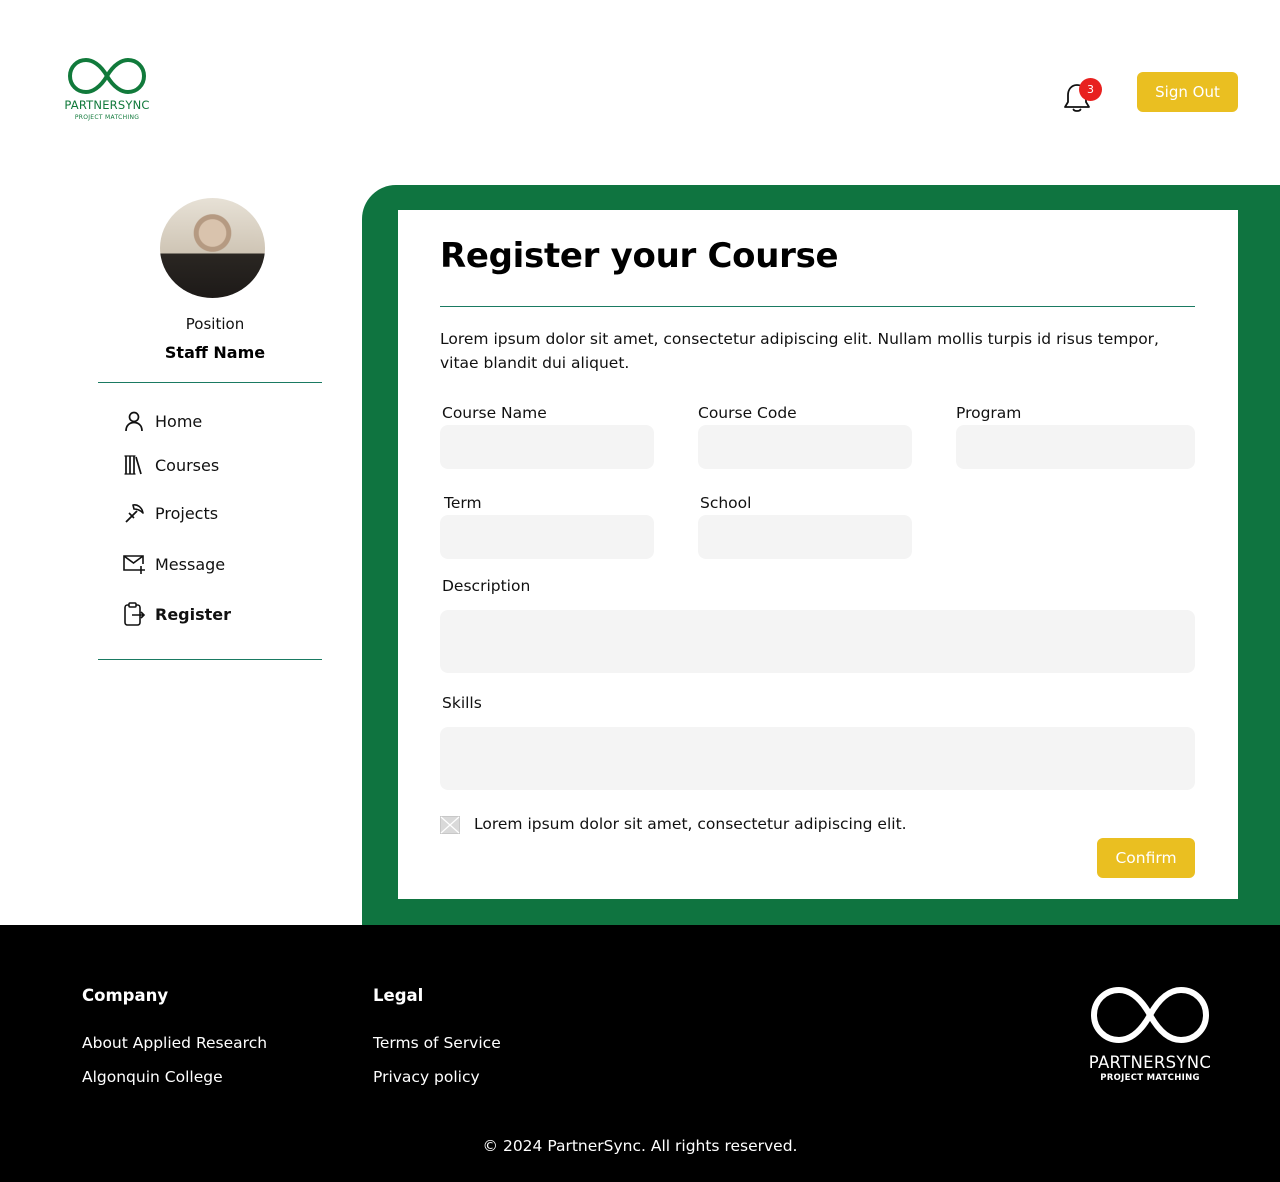  I want to click on sidebar-item-register: Register, so click(176, 614).